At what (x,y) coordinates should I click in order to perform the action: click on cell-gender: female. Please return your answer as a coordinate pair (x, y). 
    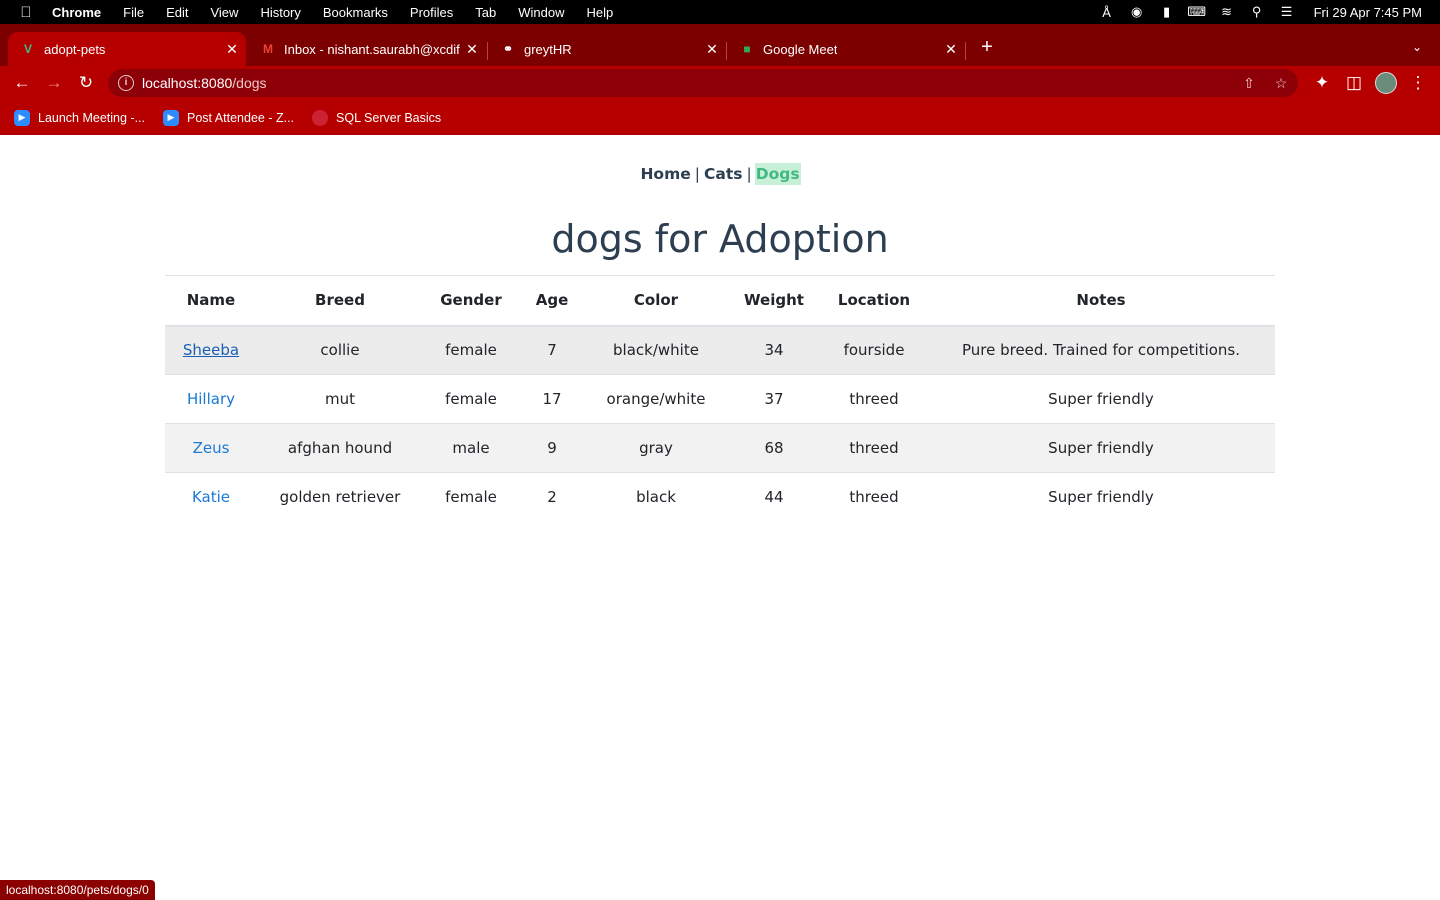
    Looking at the image, I should click on (471, 350).